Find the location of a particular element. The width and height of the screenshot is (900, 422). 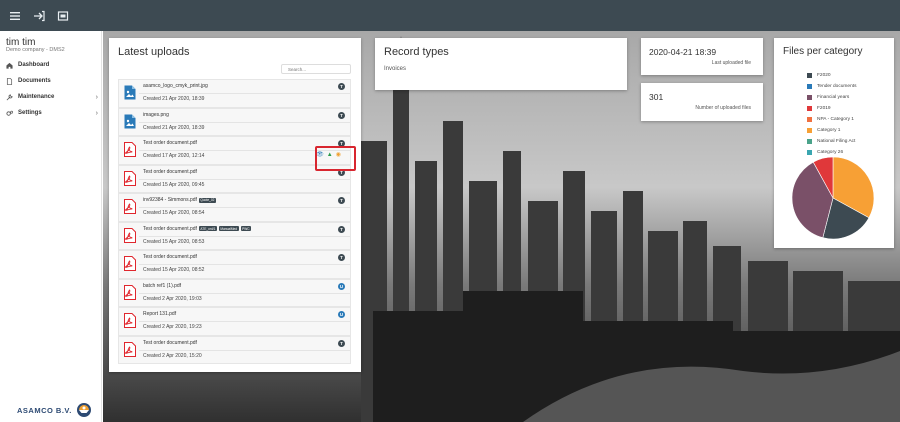

upload-list-item: Report 131.pdf Created 2 Apr 2020, 19:23 U is located at coordinates (234, 321).